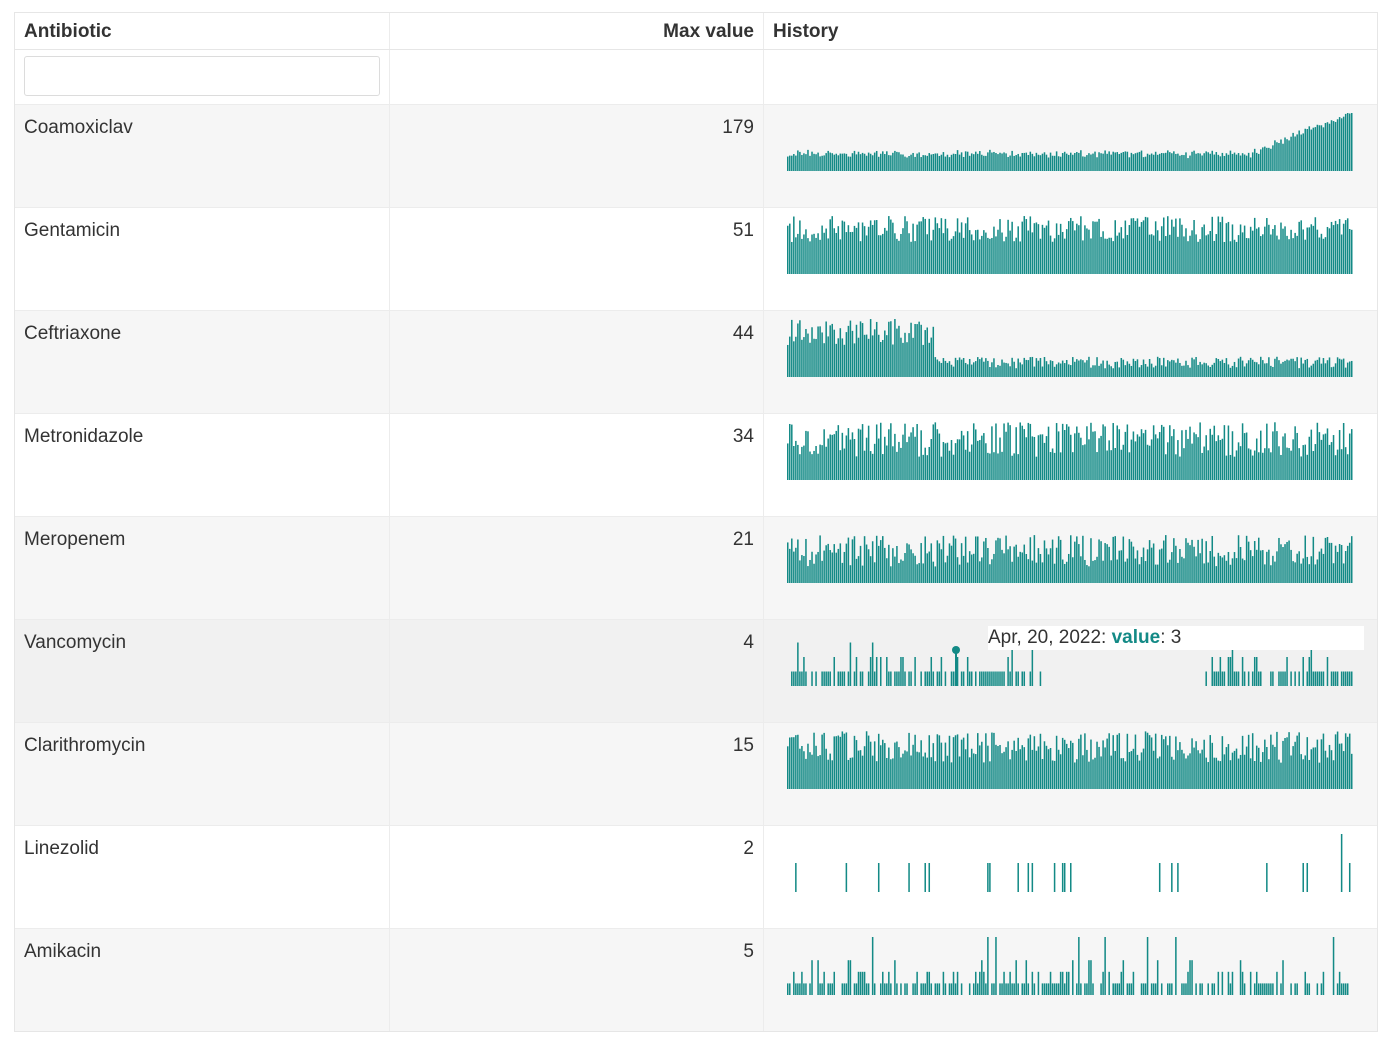 Image resolution: width=1394 pixels, height=1045 pixels. What do you see at coordinates (696, 876) in the screenshot?
I see `table-row: Linezolid 2` at bounding box center [696, 876].